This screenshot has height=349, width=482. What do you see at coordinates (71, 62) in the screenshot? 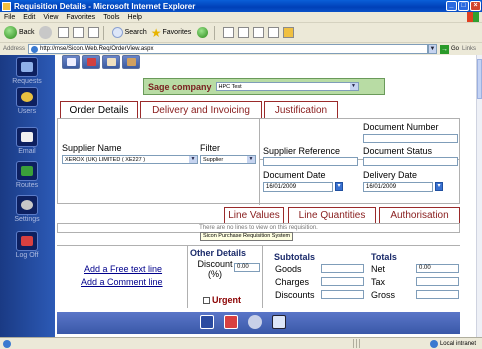
I see `new-requisition-button` at bounding box center [71, 62].